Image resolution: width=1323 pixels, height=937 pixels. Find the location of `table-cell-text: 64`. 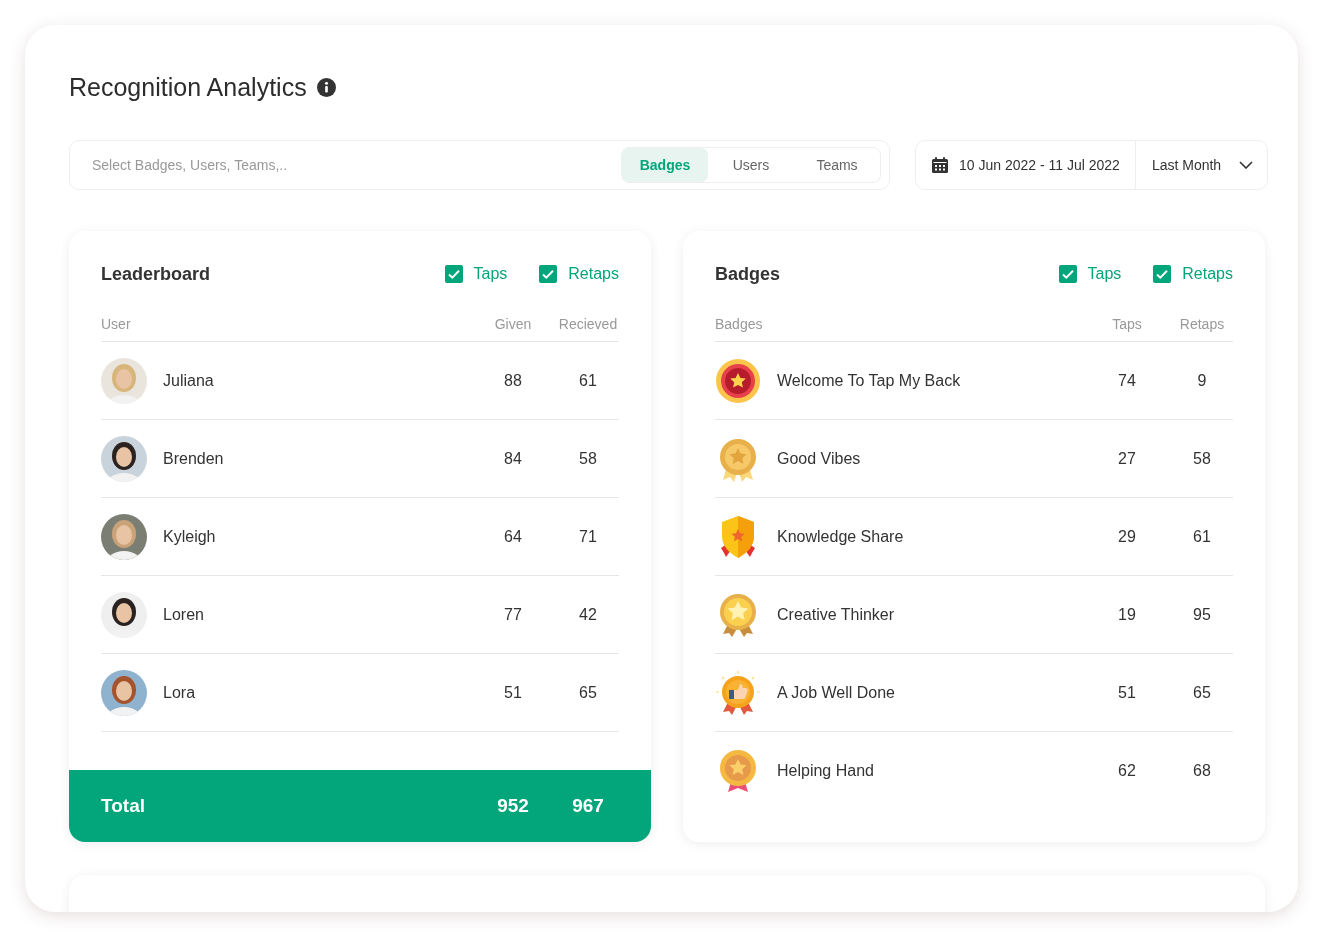

table-cell-text: 64 is located at coordinates (513, 536).